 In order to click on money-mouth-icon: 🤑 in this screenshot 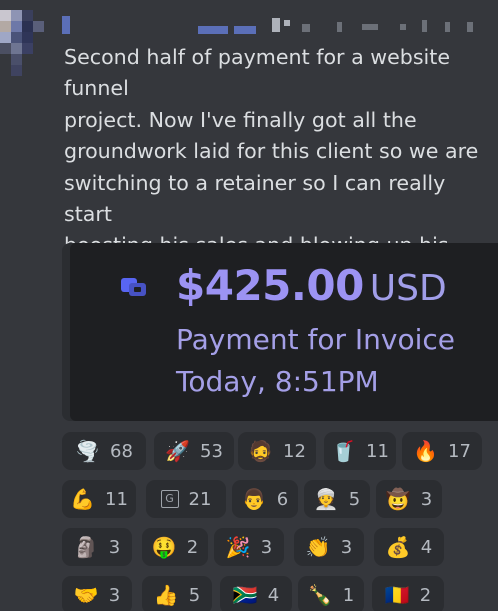, I will do `click(164, 547)`.